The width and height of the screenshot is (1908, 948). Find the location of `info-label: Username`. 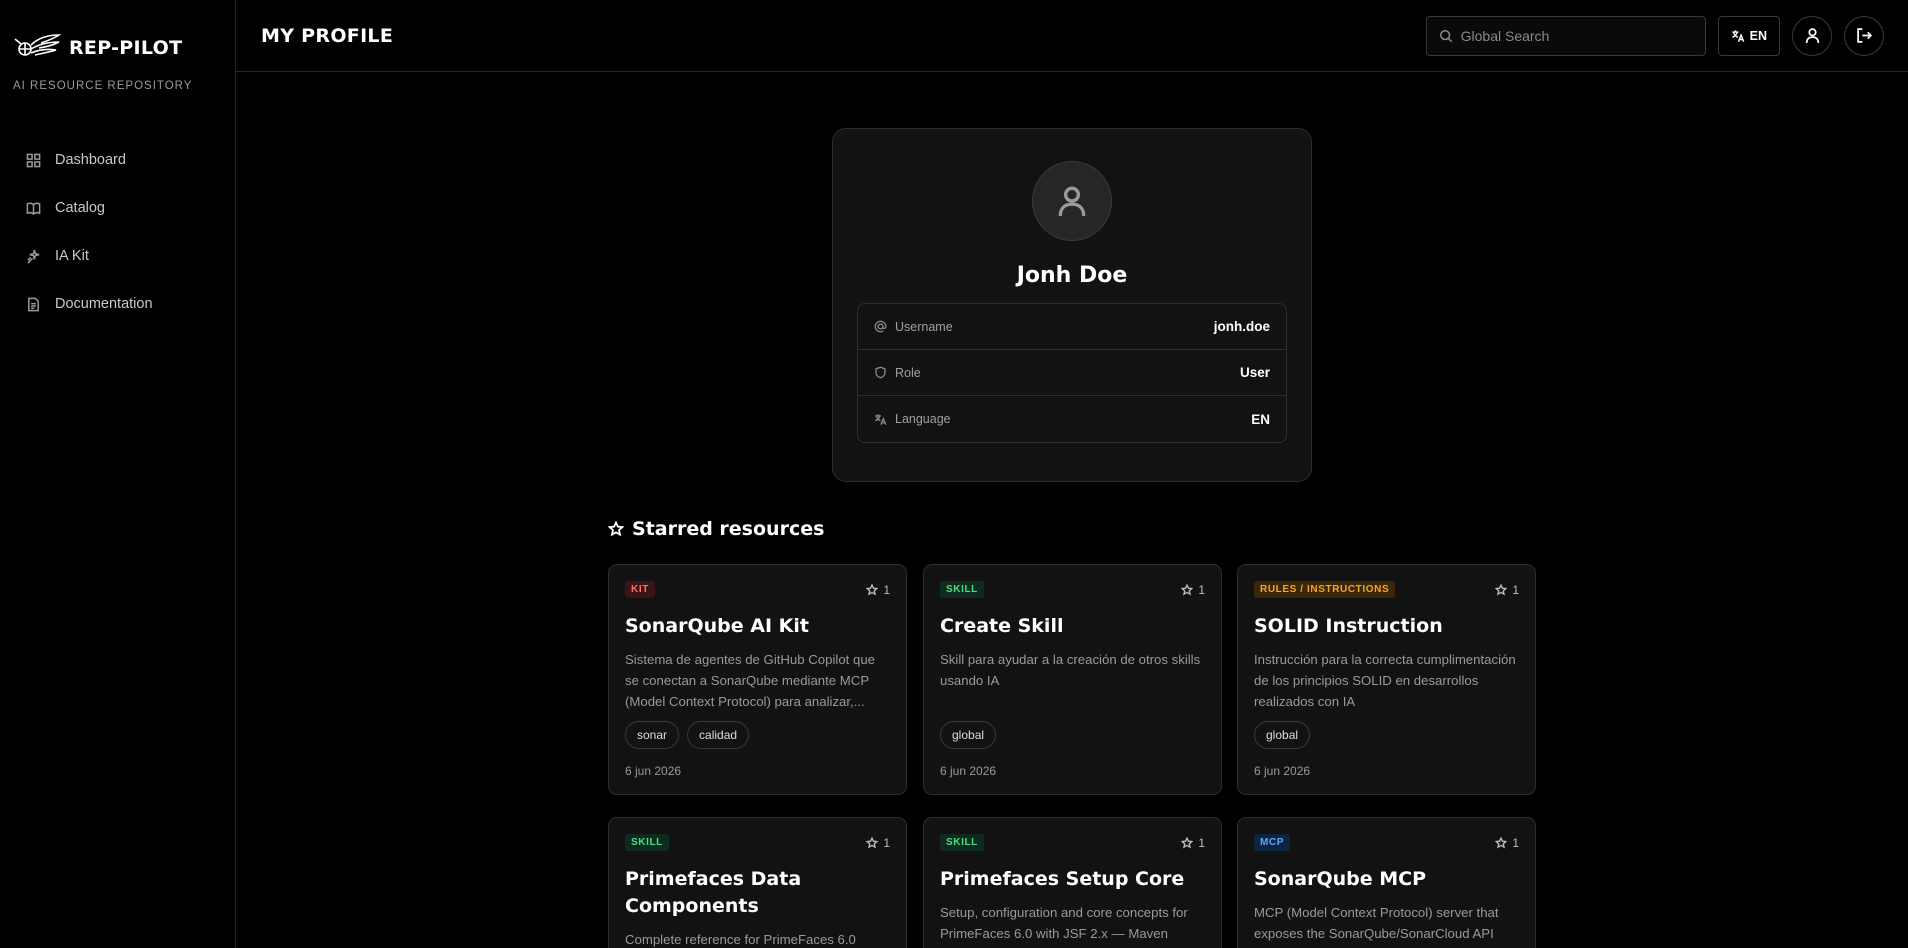

info-label: Username is located at coordinates (924, 326).